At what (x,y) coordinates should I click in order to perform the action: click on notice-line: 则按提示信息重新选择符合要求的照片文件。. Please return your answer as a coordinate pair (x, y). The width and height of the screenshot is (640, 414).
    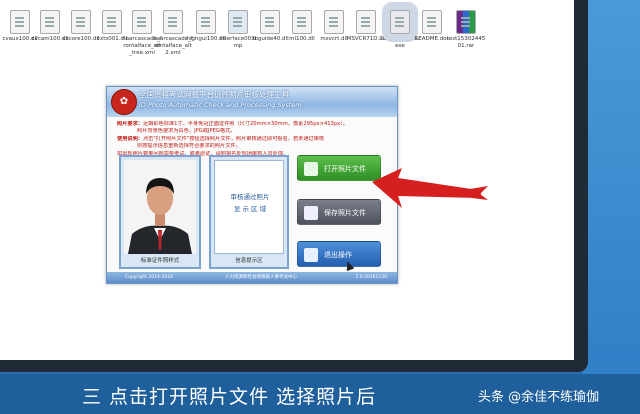
    Looking at the image, I should click on (189, 146).